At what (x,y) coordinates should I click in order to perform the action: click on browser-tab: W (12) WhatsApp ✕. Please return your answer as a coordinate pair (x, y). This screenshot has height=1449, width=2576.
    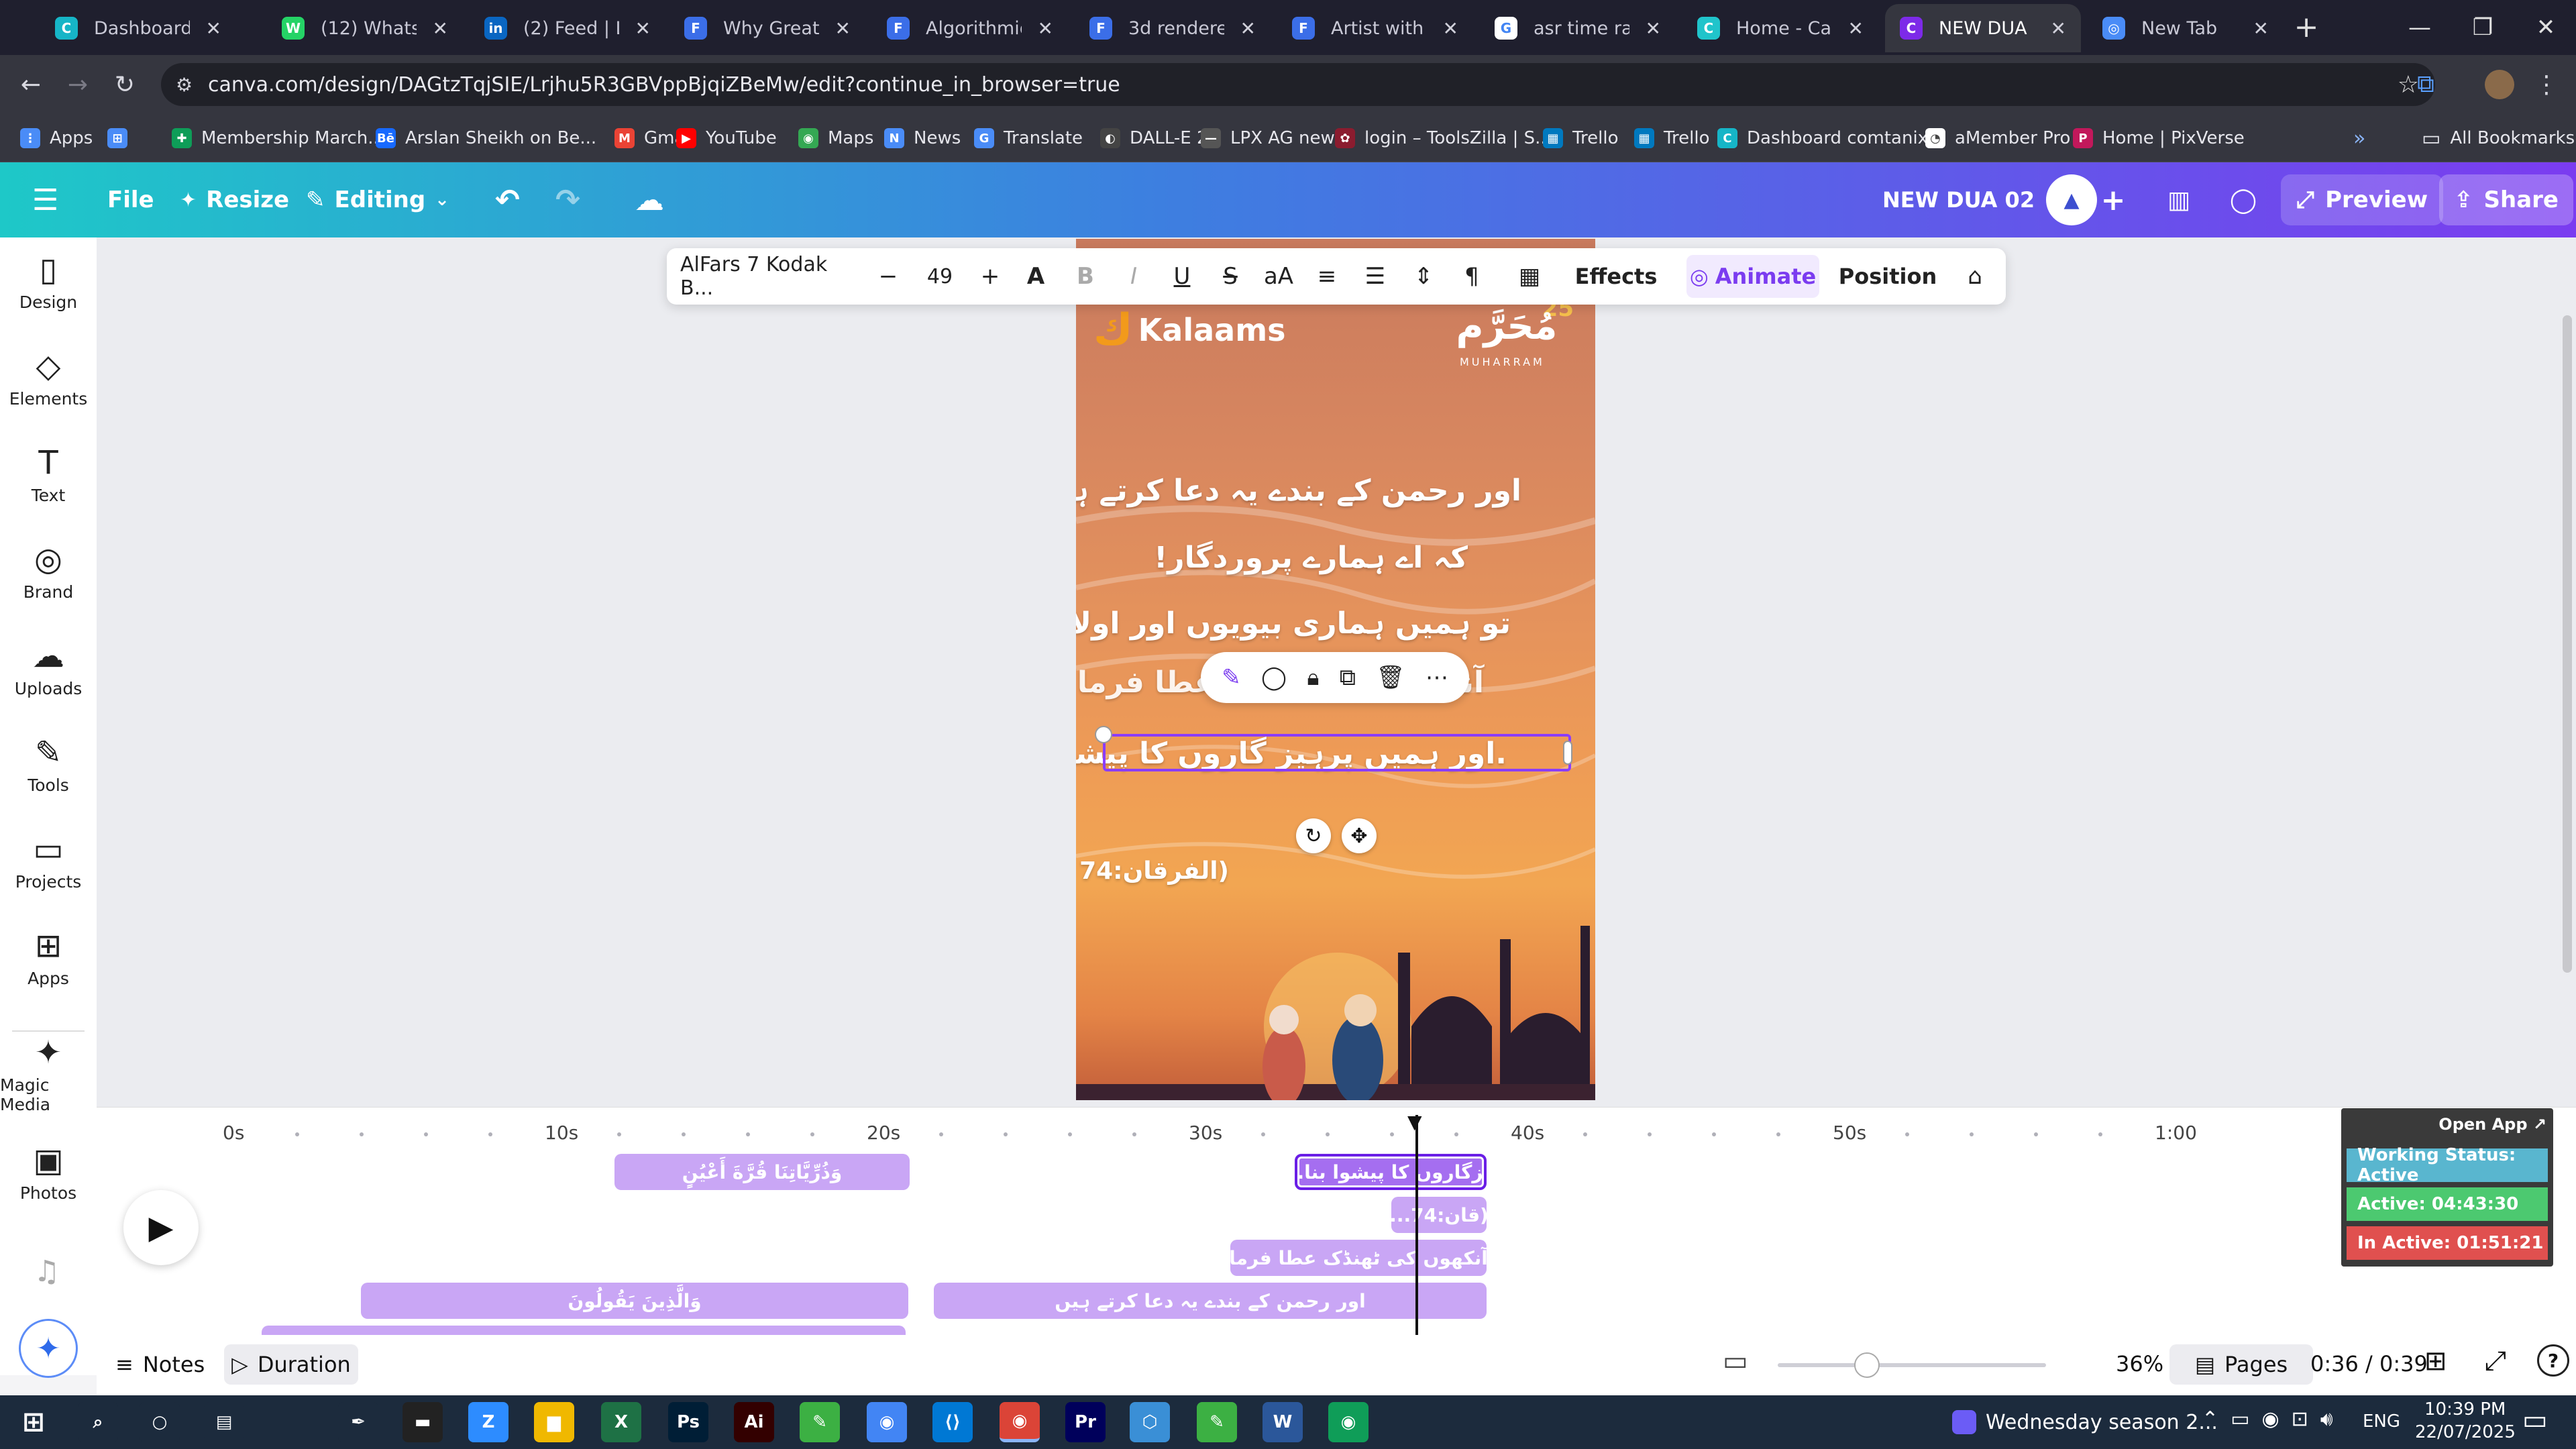
    Looking at the image, I should click on (365, 28).